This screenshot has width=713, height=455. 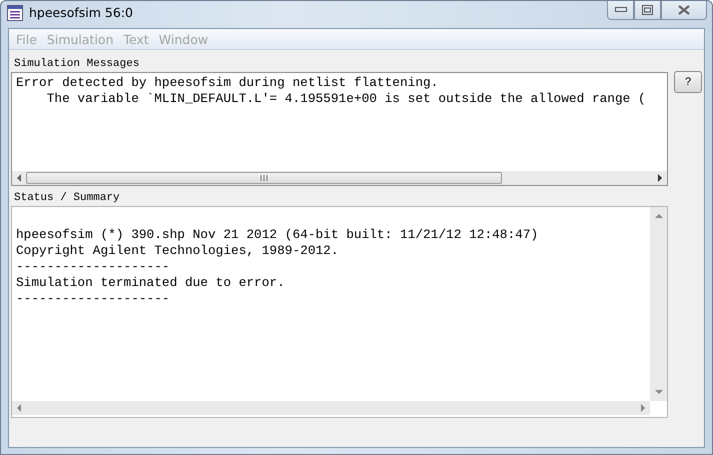 I want to click on maximize-icon, so click(x=647, y=10).